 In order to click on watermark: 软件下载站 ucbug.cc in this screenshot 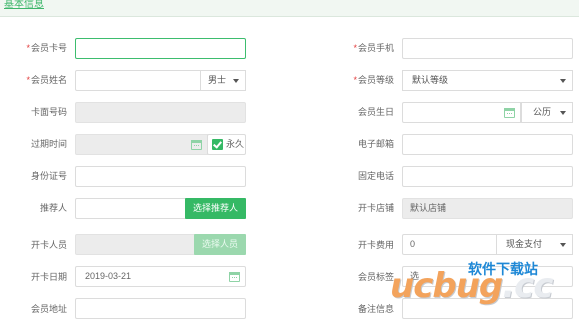, I will do `click(483, 287)`.